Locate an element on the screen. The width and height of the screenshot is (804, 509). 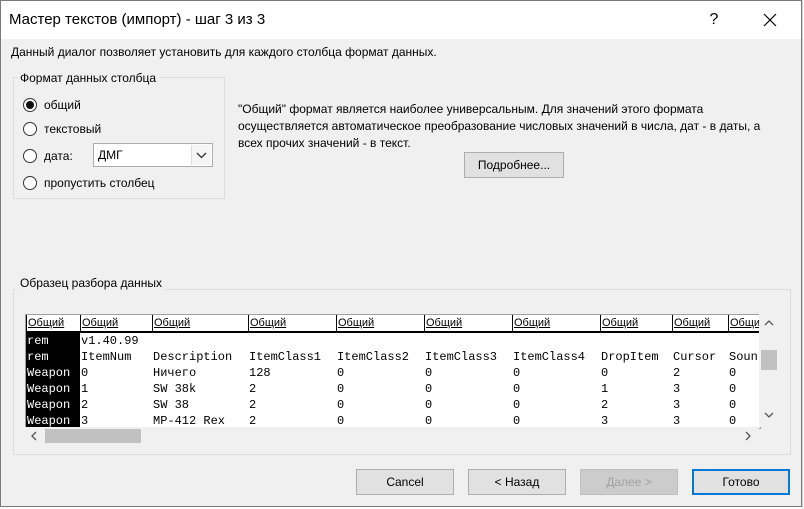
preview-column-8: Общий Cursor 2 3 3 3 is located at coordinates (700, 371).